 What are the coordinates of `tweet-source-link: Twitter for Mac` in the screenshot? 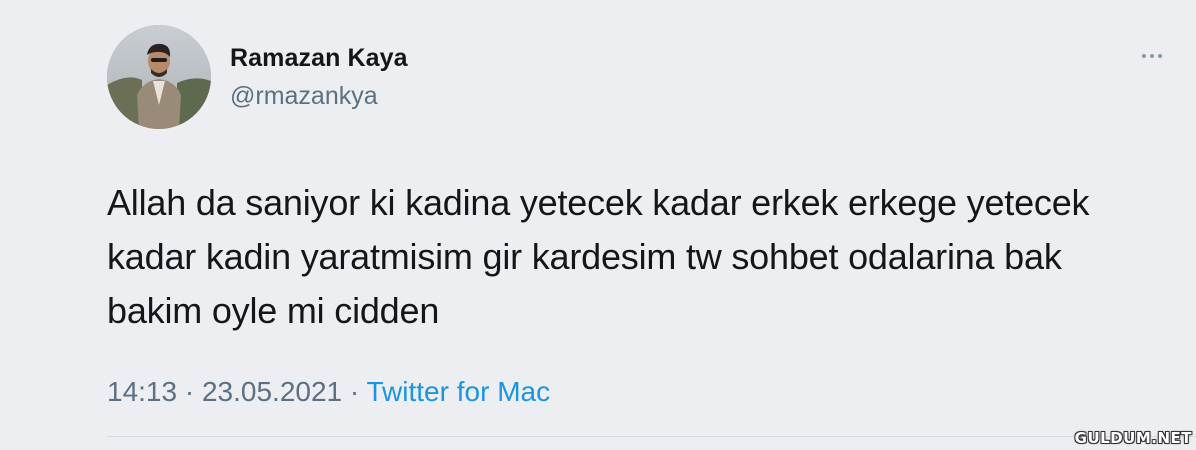 It's located at (459, 391).